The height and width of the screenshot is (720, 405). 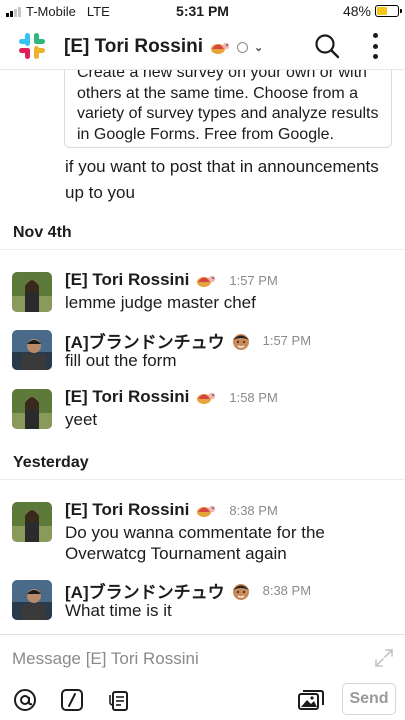 I want to click on channel-header: [E] Tori Rossini ⌄, so click(x=202, y=46).